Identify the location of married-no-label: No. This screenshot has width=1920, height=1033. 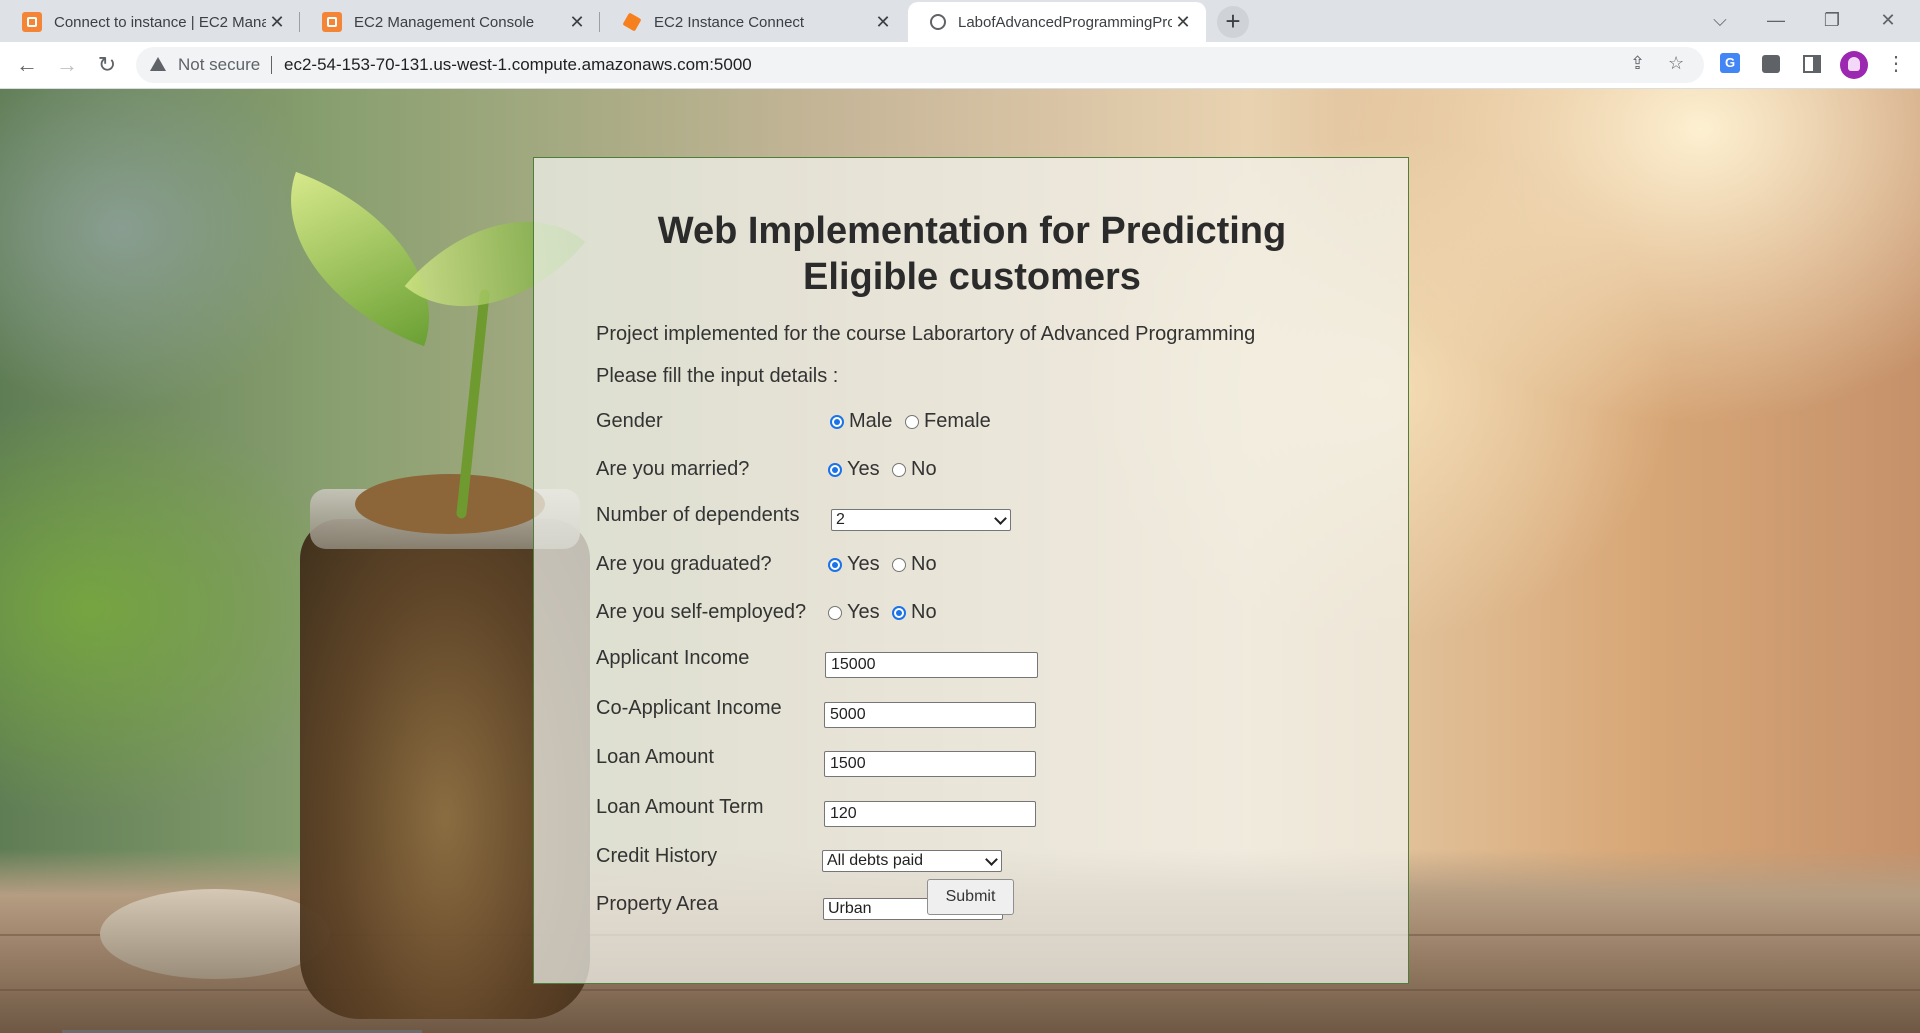
(924, 469).